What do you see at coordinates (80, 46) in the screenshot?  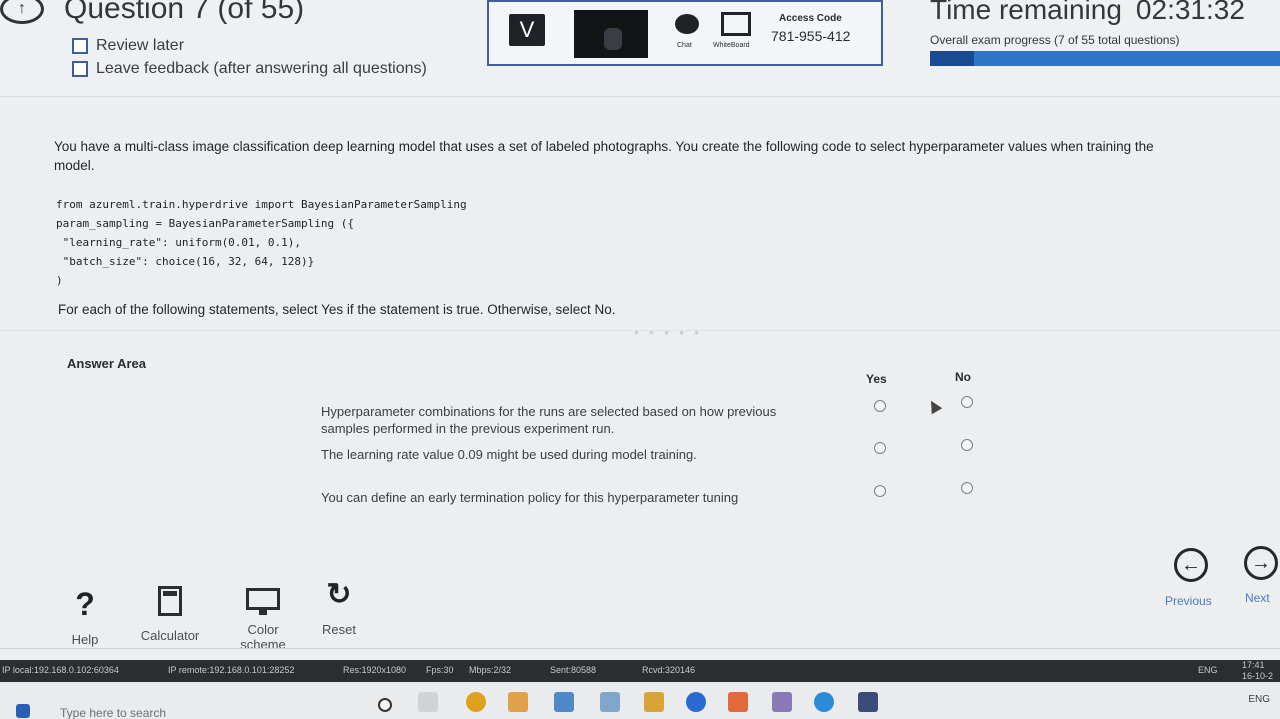 I see `review-later-checkbox` at bounding box center [80, 46].